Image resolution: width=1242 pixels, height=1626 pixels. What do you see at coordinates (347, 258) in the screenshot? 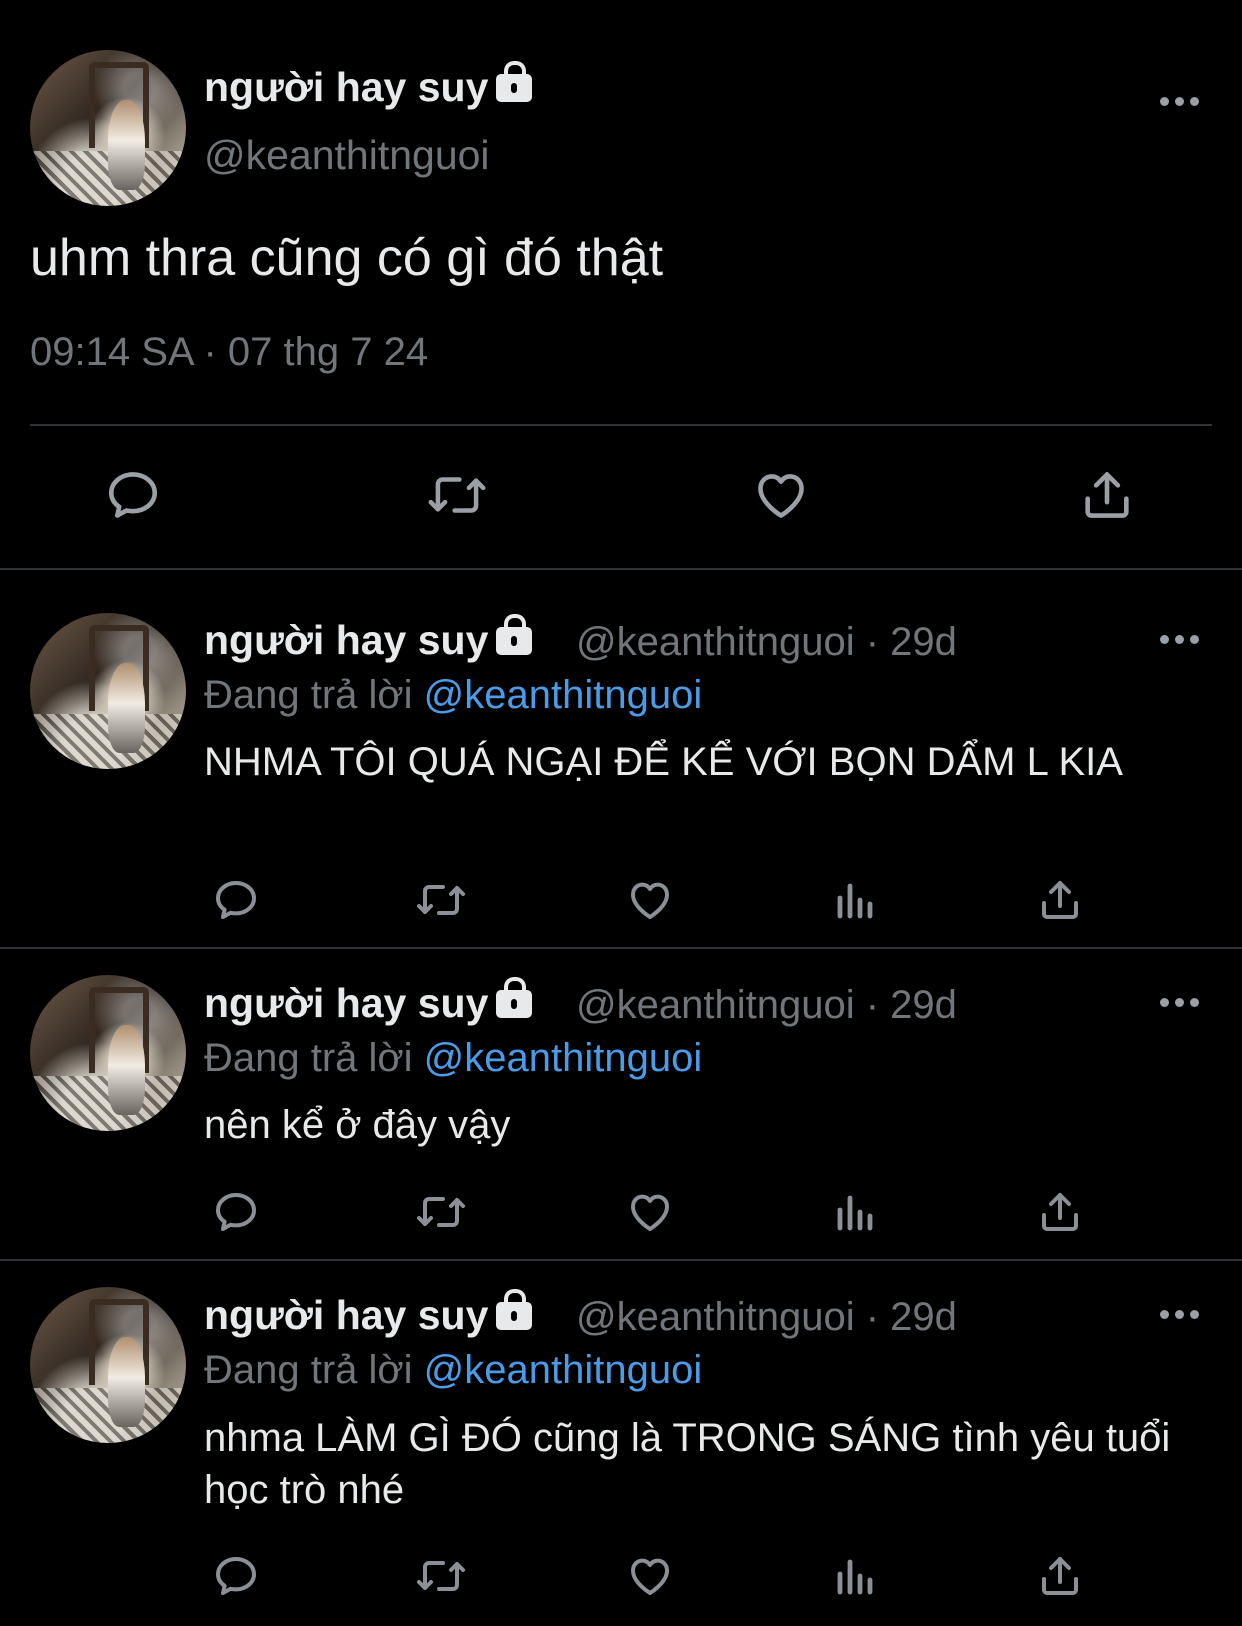
I see `tweet-text: uhm thra cũng có gì đó thật` at bounding box center [347, 258].